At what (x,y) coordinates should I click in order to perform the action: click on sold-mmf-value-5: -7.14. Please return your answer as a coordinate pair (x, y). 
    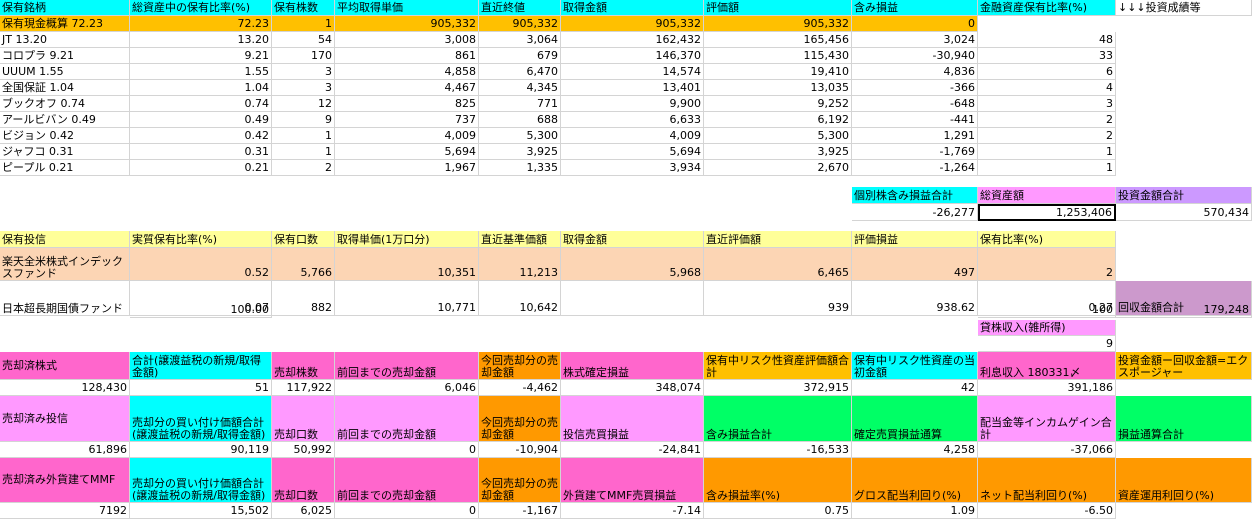
    Looking at the image, I should click on (632, 511).